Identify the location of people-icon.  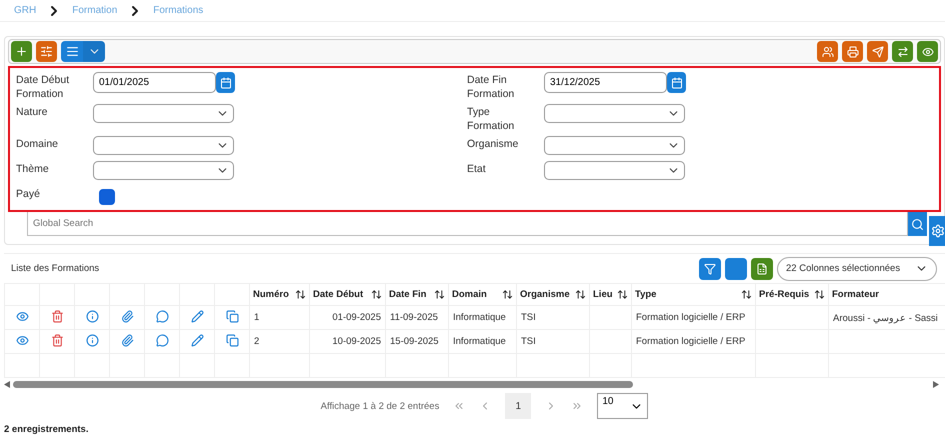
(828, 52).